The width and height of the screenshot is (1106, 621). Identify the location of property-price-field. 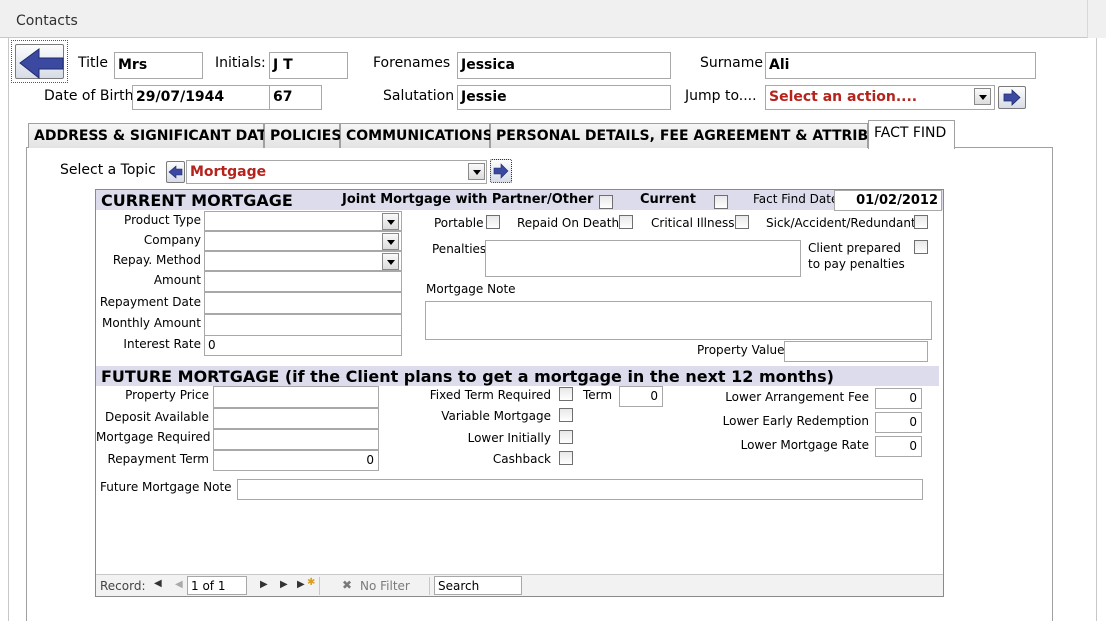
(296, 397).